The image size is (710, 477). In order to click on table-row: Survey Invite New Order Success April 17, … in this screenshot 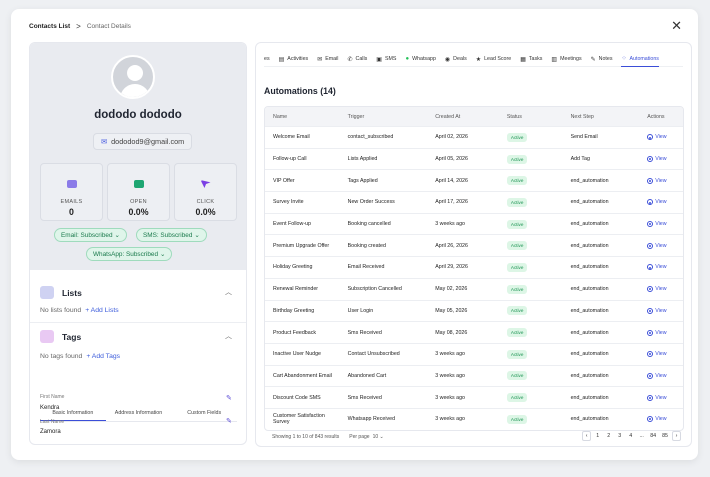, I will do `click(474, 202)`.